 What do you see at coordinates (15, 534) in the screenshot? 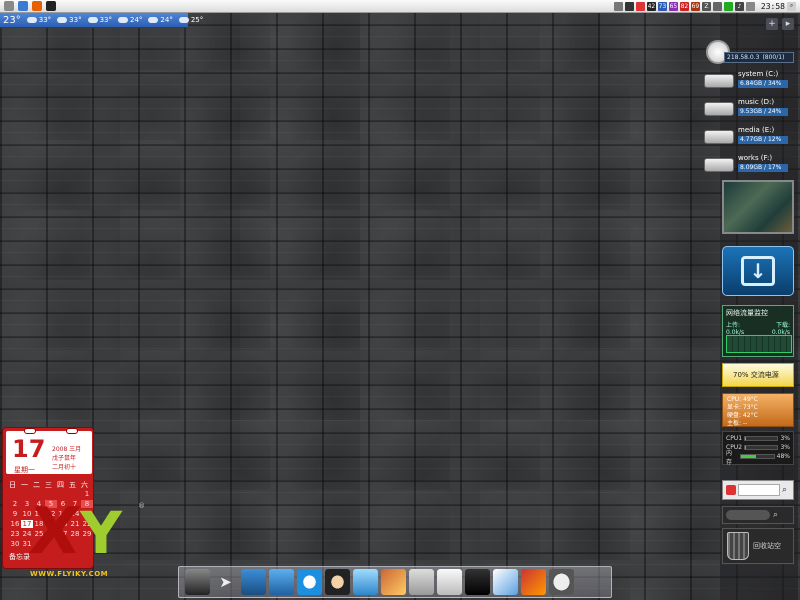
I see `calendar-date: 23` at bounding box center [15, 534].